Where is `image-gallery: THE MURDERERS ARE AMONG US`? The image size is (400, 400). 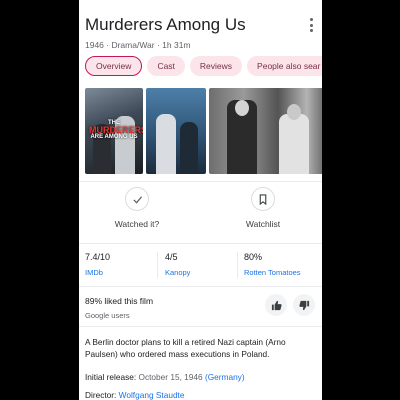 image-gallery: THE MURDERERS ARE AMONG US is located at coordinates (203, 131).